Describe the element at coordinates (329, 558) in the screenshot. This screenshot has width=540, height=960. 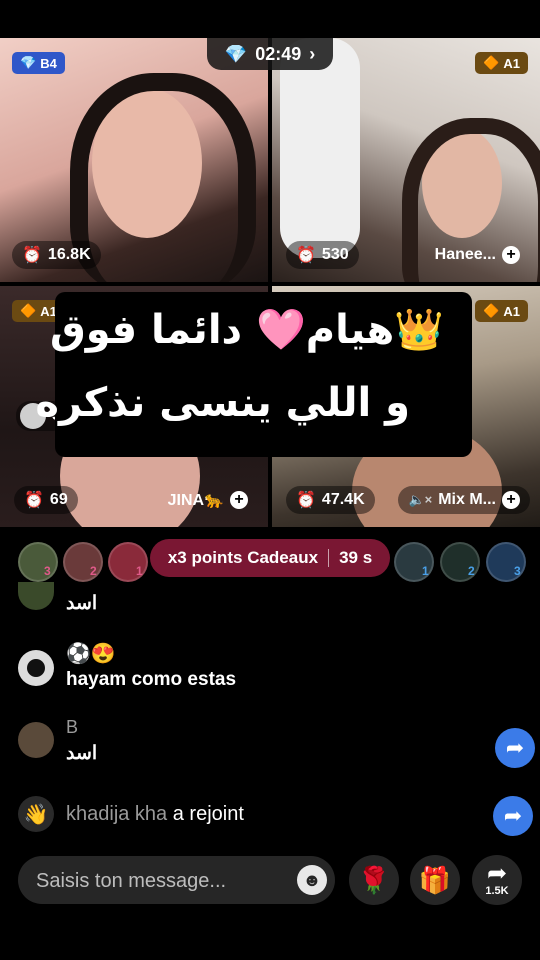
I see `divider` at that location.